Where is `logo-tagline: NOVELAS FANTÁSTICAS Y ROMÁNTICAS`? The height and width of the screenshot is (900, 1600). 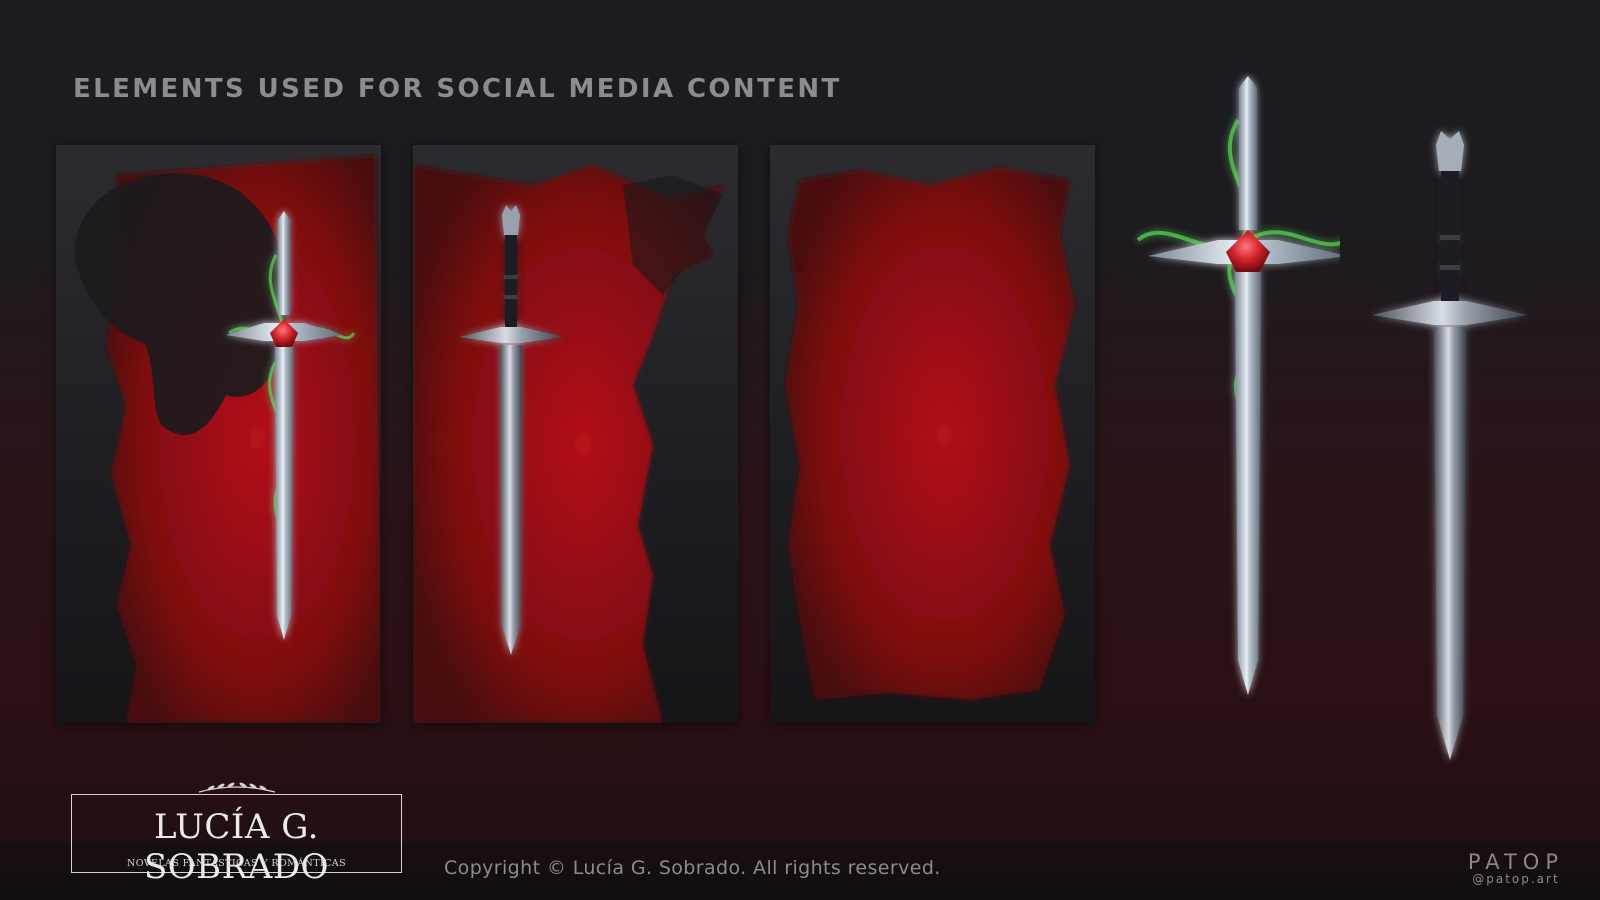
logo-tagline: NOVELAS FANTÁSTICAS Y ROMÁNTICAS is located at coordinates (236, 863).